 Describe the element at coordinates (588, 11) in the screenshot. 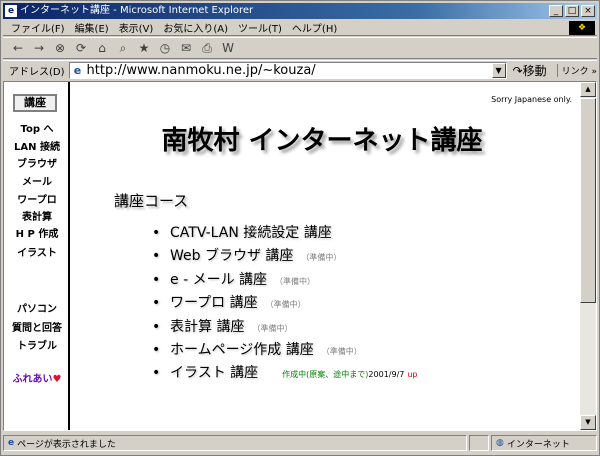

I see `close-button: ×` at that location.